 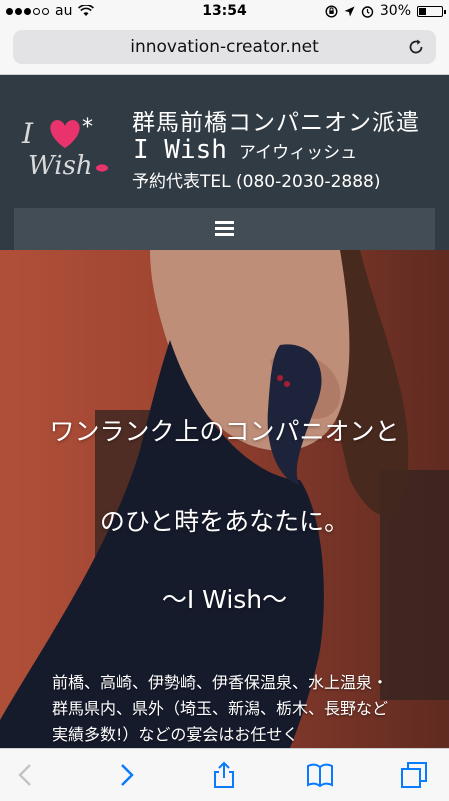 I want to click on address-bar: innovation-creator.net, so click(x=224, y=47).